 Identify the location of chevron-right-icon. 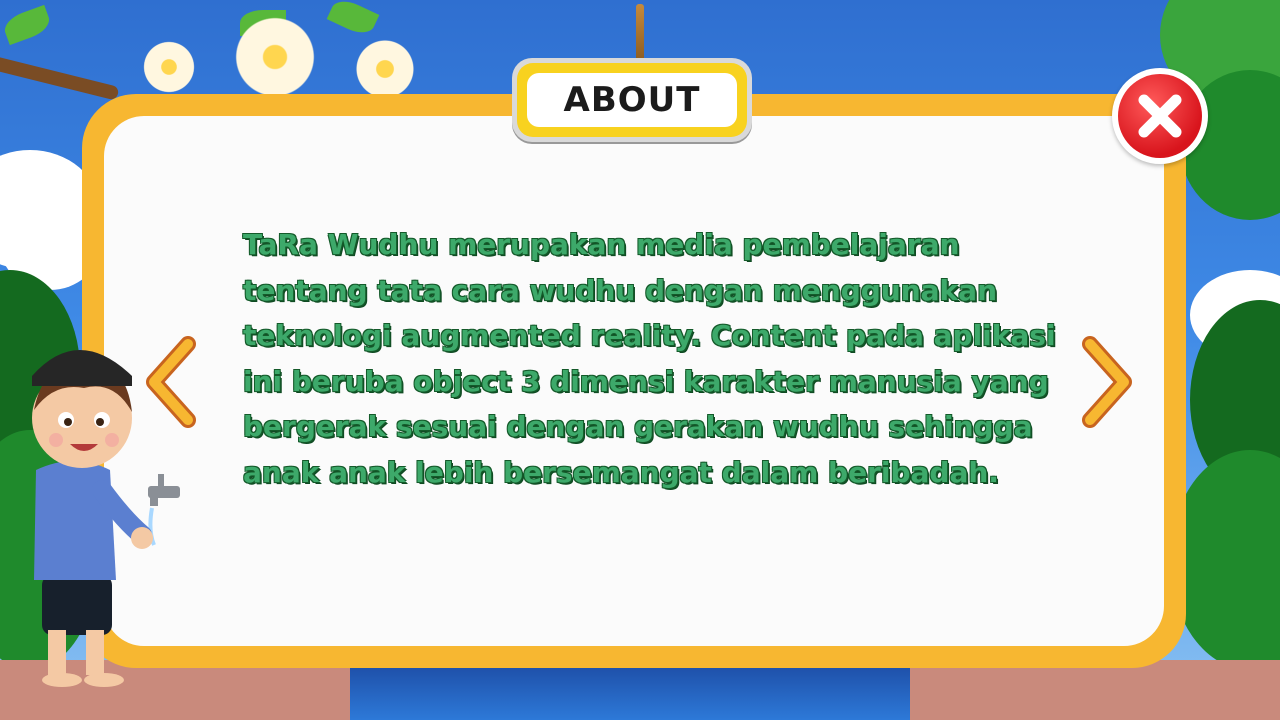
(1107, 382).